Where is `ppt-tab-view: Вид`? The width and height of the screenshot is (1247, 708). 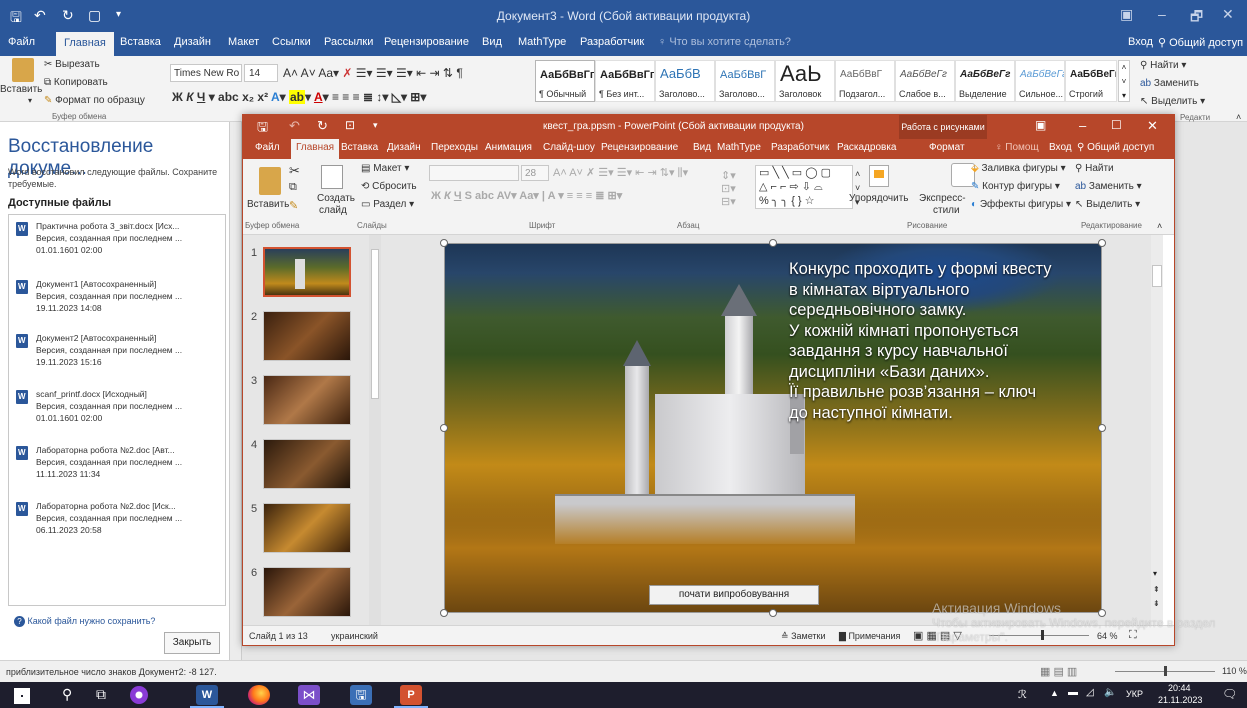 ppt-tab-view: Вид is located at coordinates (702, 147).